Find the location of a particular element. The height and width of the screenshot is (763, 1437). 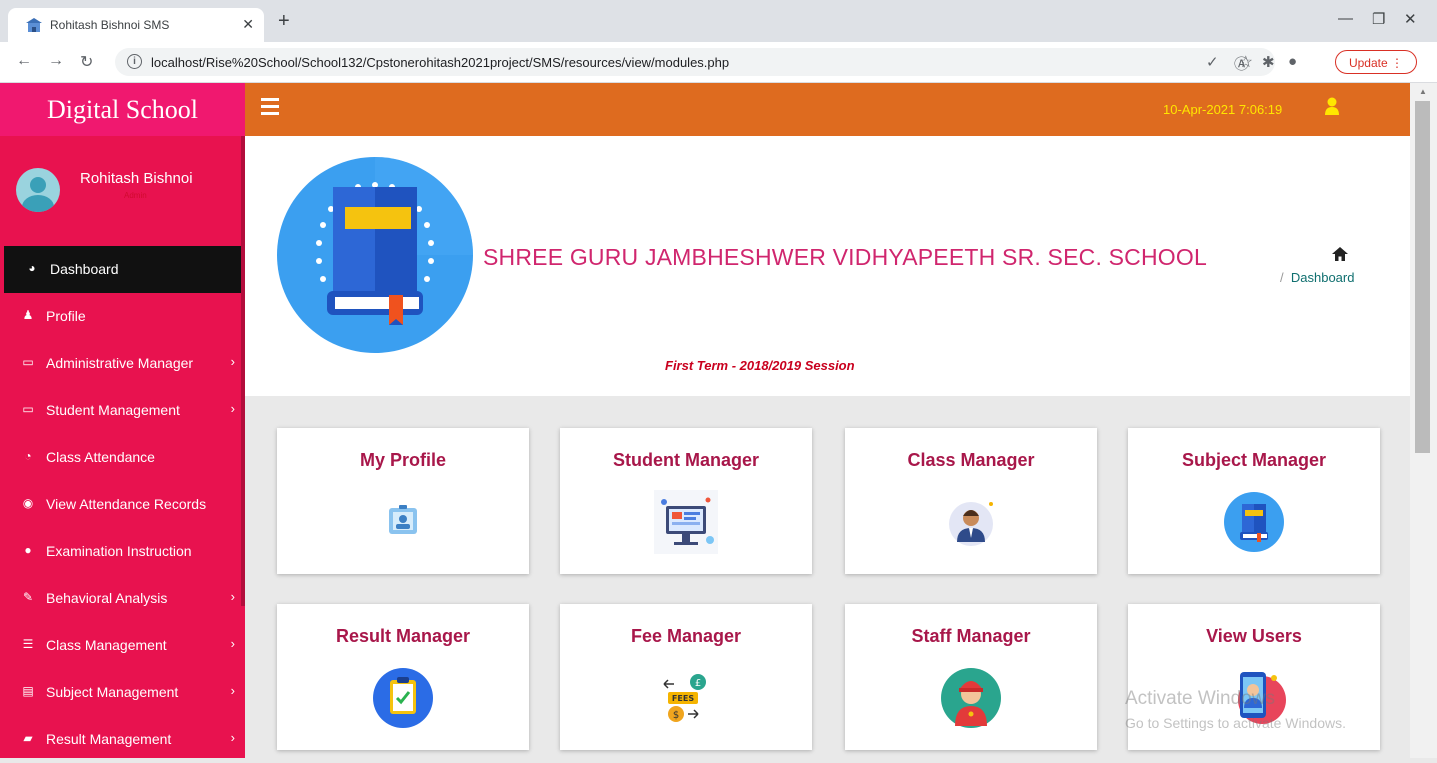

browser-tab-bar: Rohitash Bishnoi SMS ✕ + — ❐ ✕ is located at coordinates (718, 21).